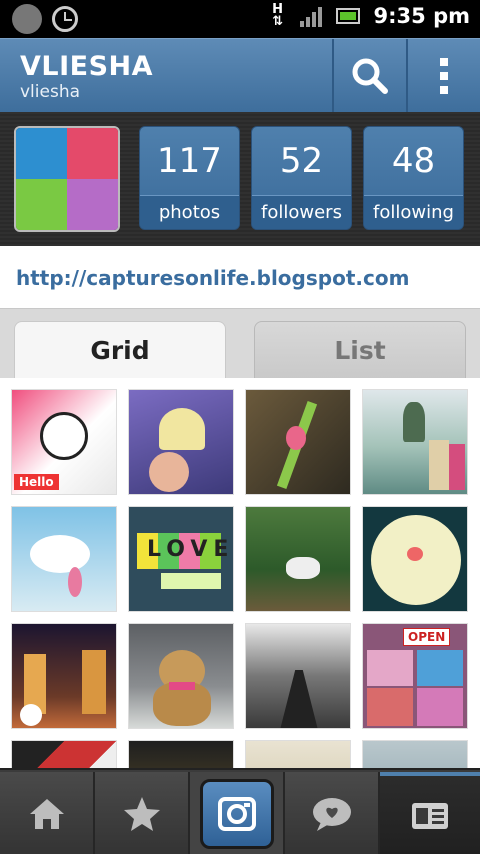 This screenshot has width=480, height=854. Describe the element at coordinates (27, 19) in the screenshot. I see `smiley-icon` at that location.